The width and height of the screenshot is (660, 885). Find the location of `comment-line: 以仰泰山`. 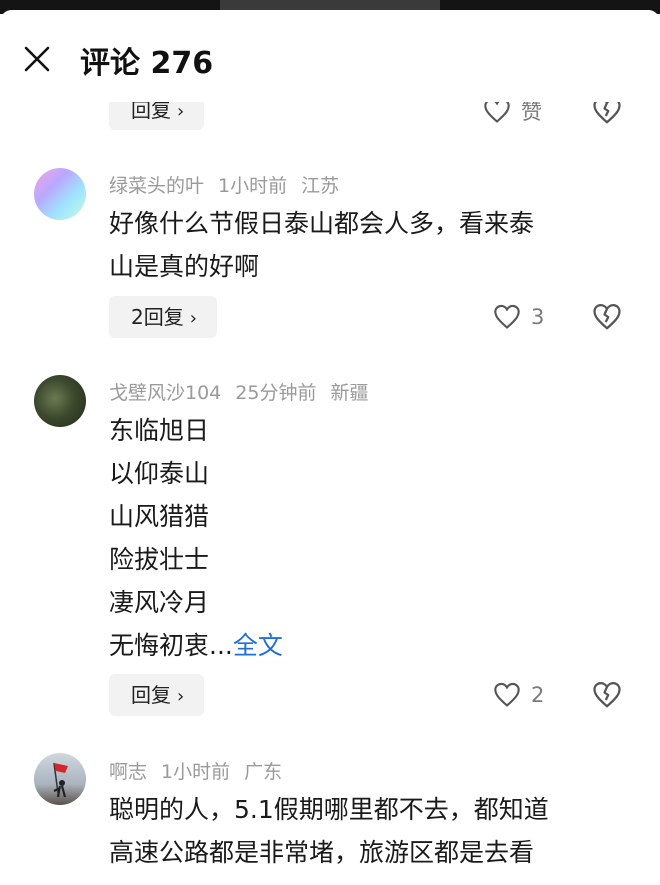

comment-line: 以仰泰山 is located at coordinates (159, 473).